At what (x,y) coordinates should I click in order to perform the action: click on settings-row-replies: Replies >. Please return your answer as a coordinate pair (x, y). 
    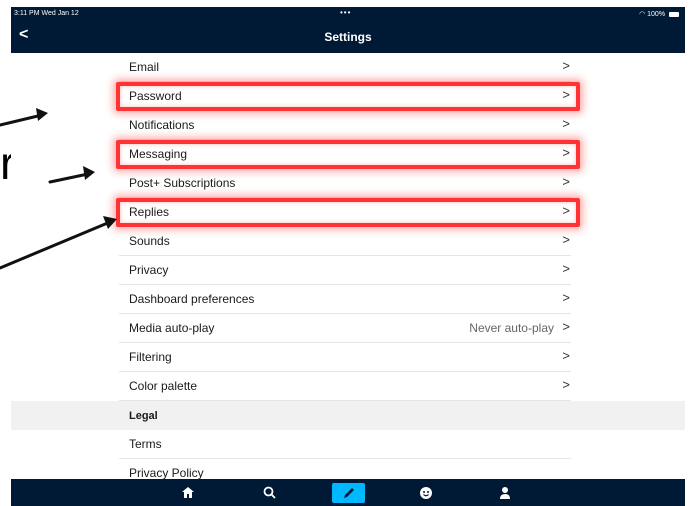
    Looking at the image, I should click on (348, 212).